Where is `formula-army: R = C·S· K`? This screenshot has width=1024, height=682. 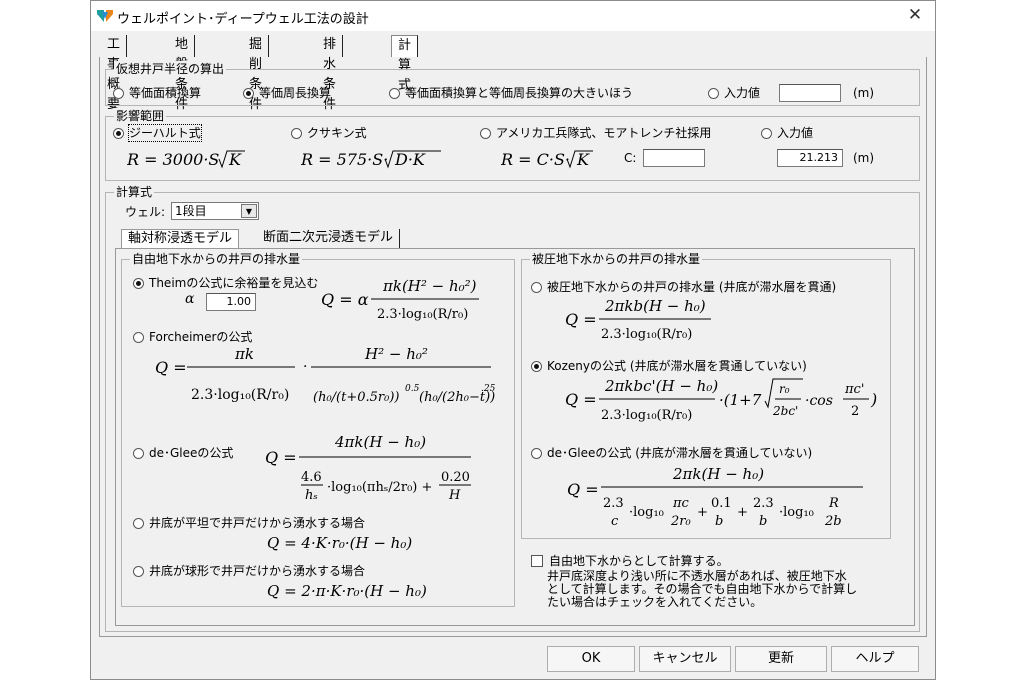 formula-army: R = C·S· K is located at coordinates (560, 161).